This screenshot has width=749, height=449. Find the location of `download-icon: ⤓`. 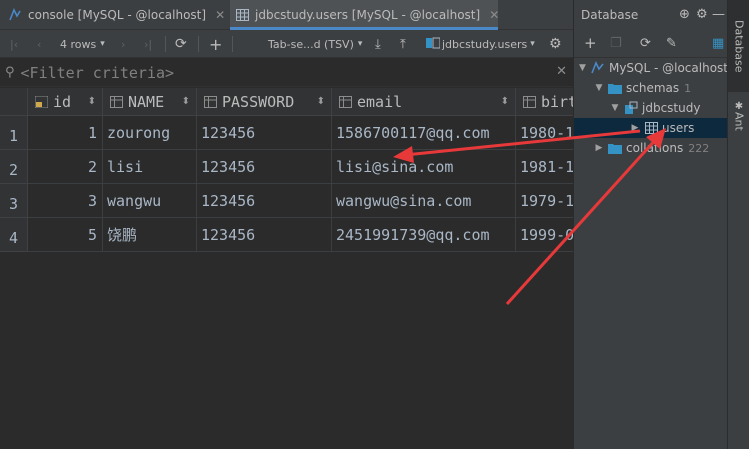

download-icon: ⤓ is located at coordinates (378, 44).